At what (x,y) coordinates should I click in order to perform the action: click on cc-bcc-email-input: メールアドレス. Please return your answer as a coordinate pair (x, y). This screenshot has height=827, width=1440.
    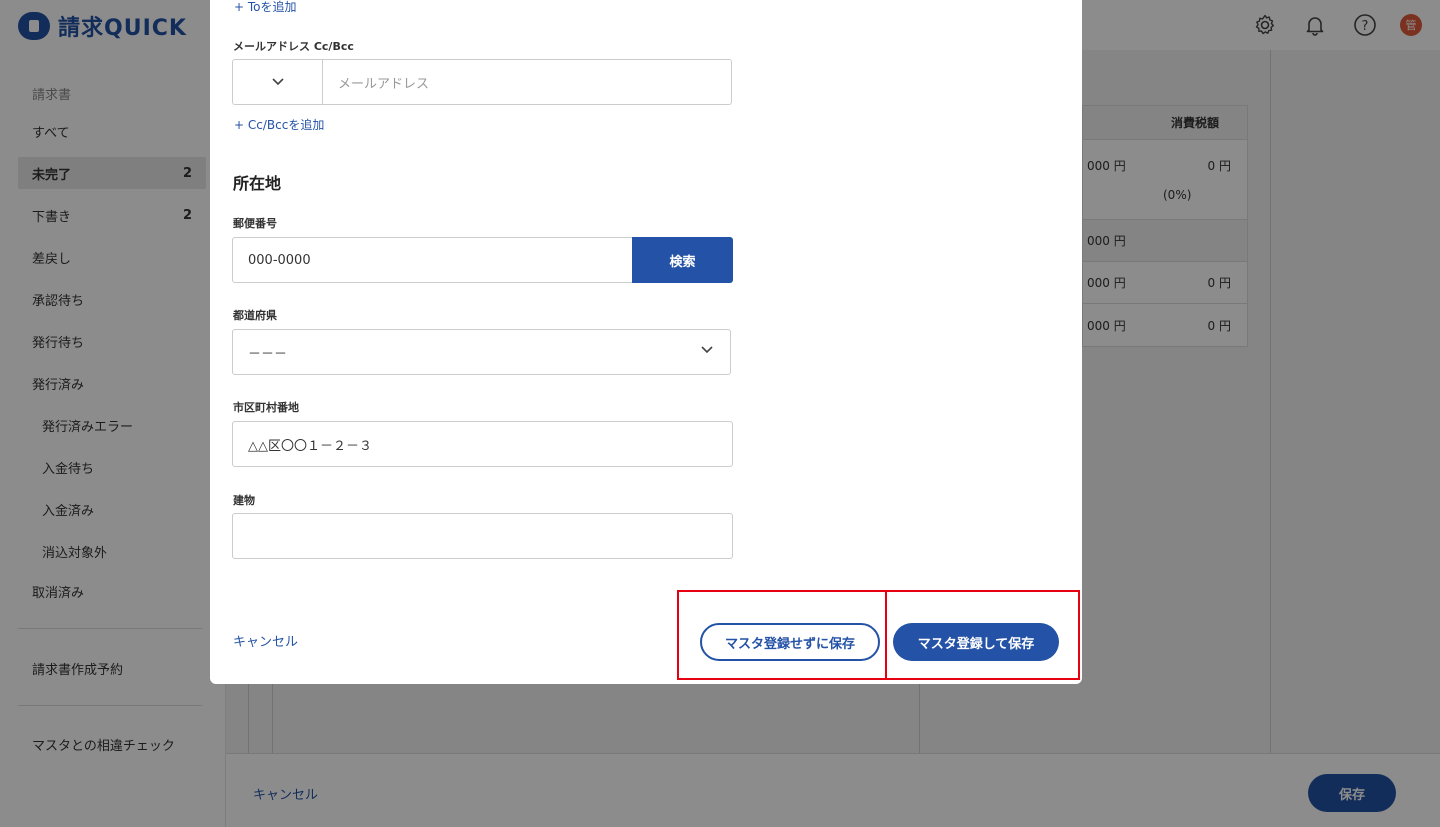
    Looking at the image, I should click on (527, 82).